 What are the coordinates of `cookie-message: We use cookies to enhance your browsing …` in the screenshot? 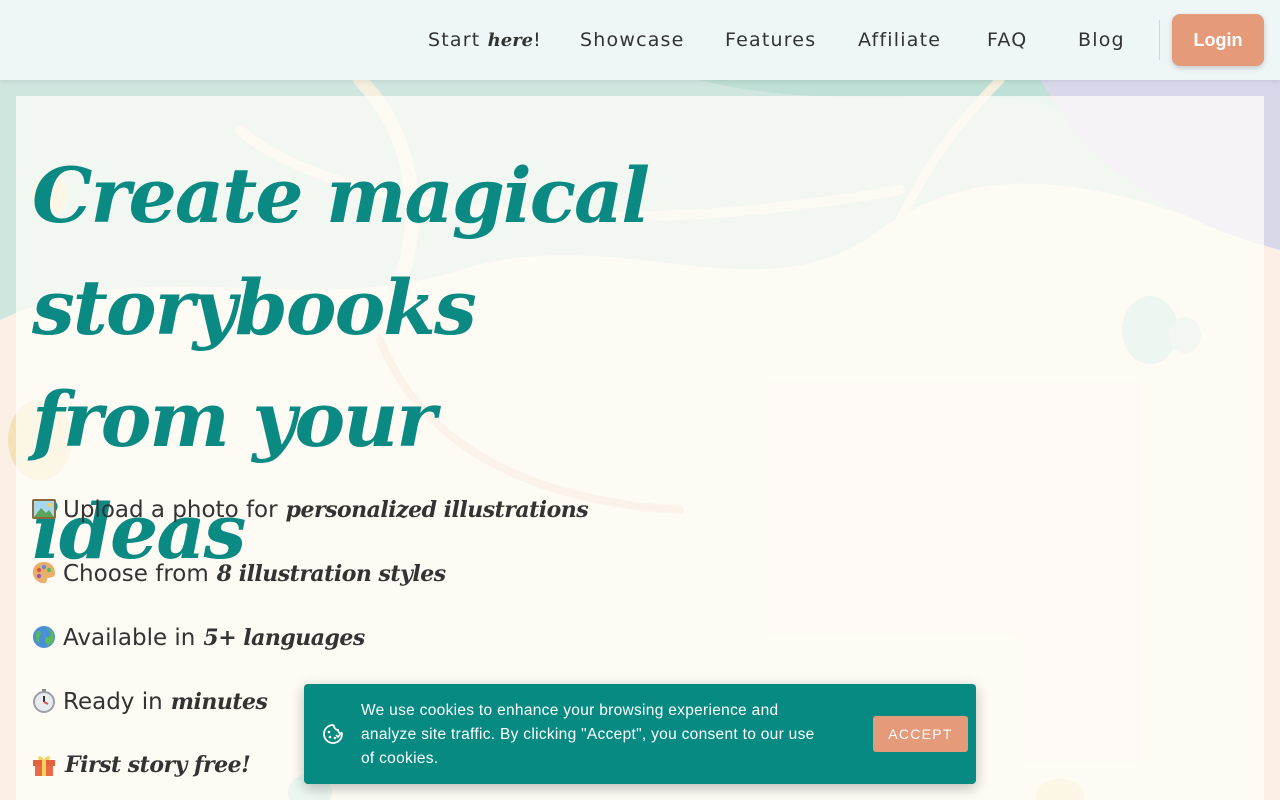 It's located at (588, 734).